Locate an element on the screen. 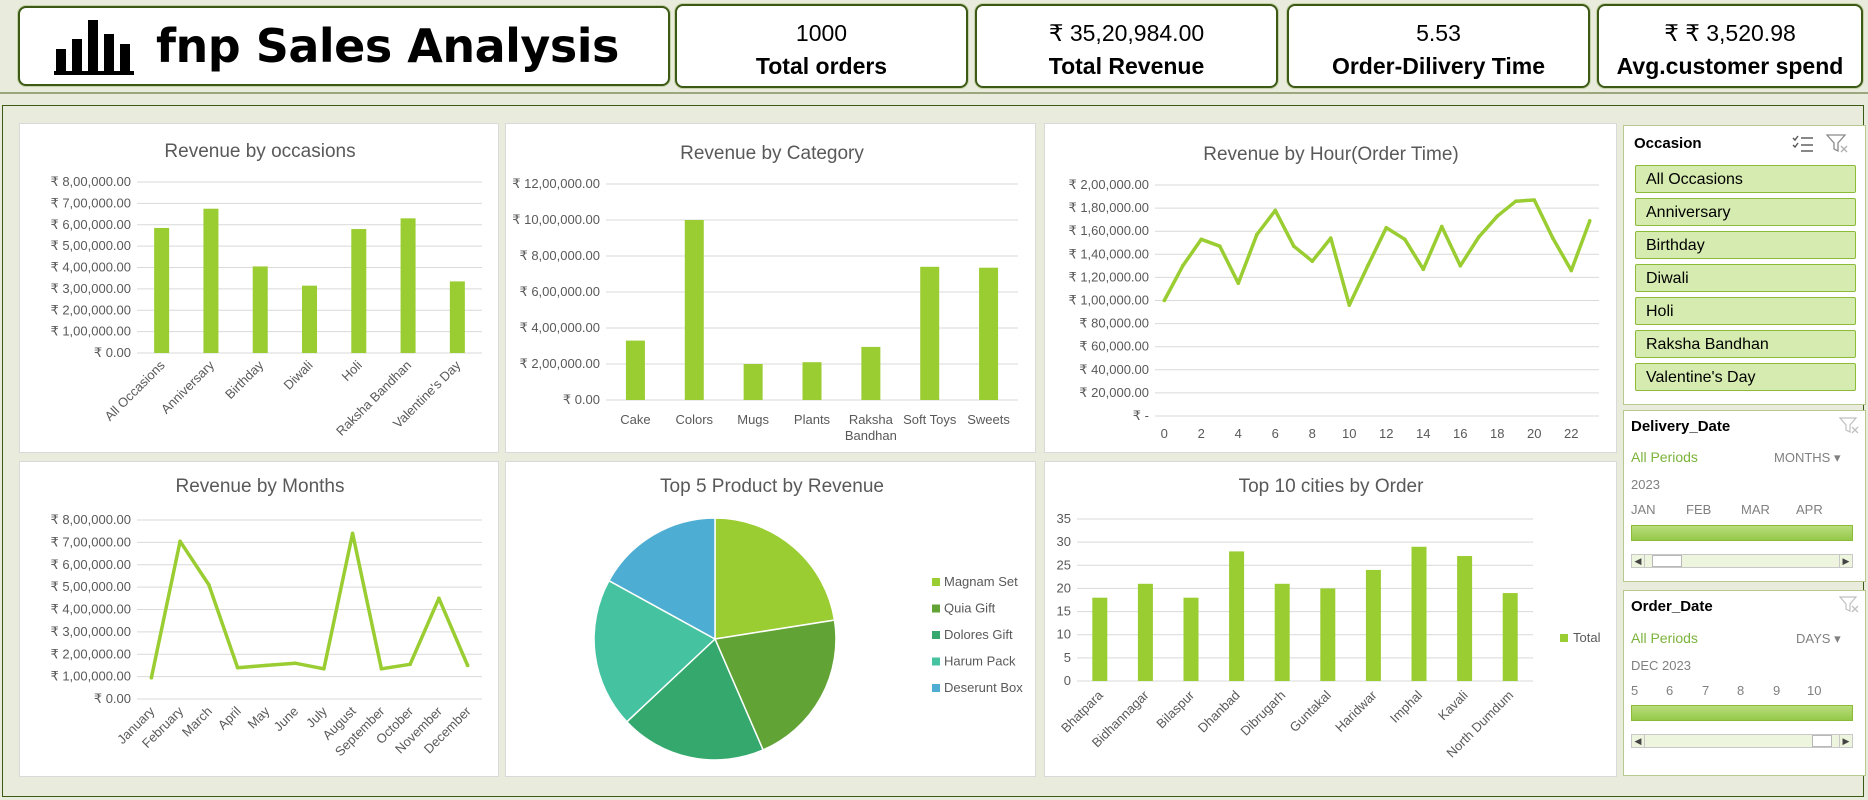 The width and height of the screenshot is (1868, 800). slicer-item-all-occasions: All Occasions is located at coordinates (1745, 179).